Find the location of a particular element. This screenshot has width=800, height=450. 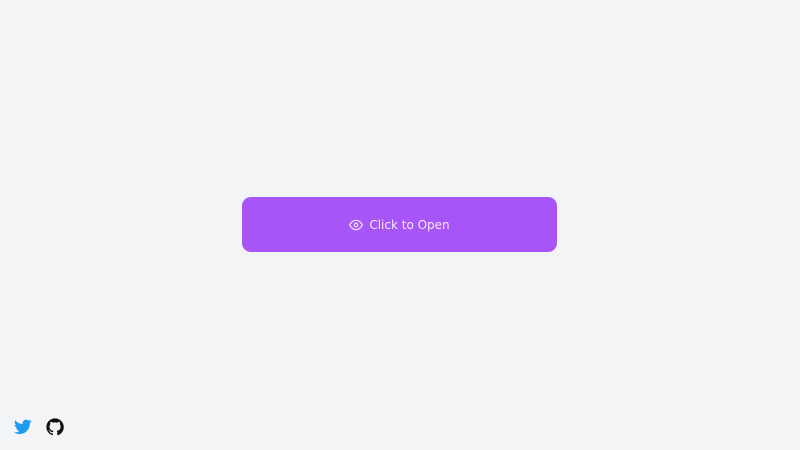

github-link is located at coordinates (55, 427).